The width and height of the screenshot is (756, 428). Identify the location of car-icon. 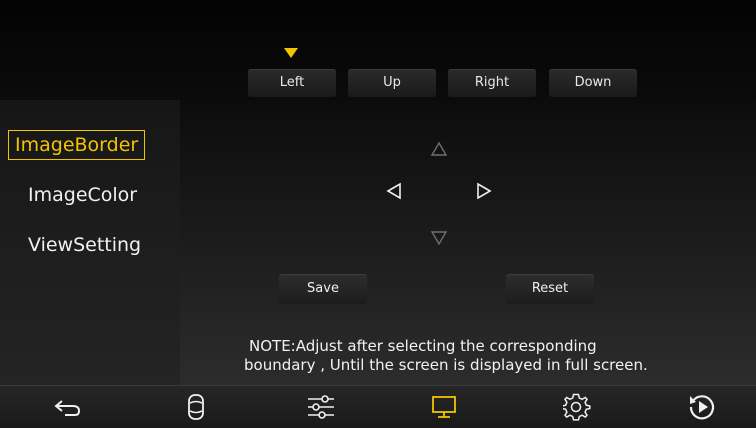
(196, 407).